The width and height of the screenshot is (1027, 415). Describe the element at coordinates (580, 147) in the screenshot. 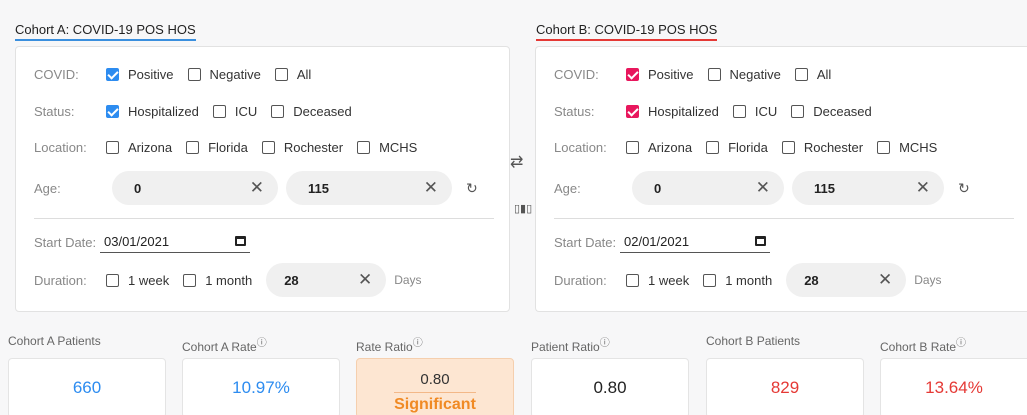

I see `location-label: Location:` at that location.